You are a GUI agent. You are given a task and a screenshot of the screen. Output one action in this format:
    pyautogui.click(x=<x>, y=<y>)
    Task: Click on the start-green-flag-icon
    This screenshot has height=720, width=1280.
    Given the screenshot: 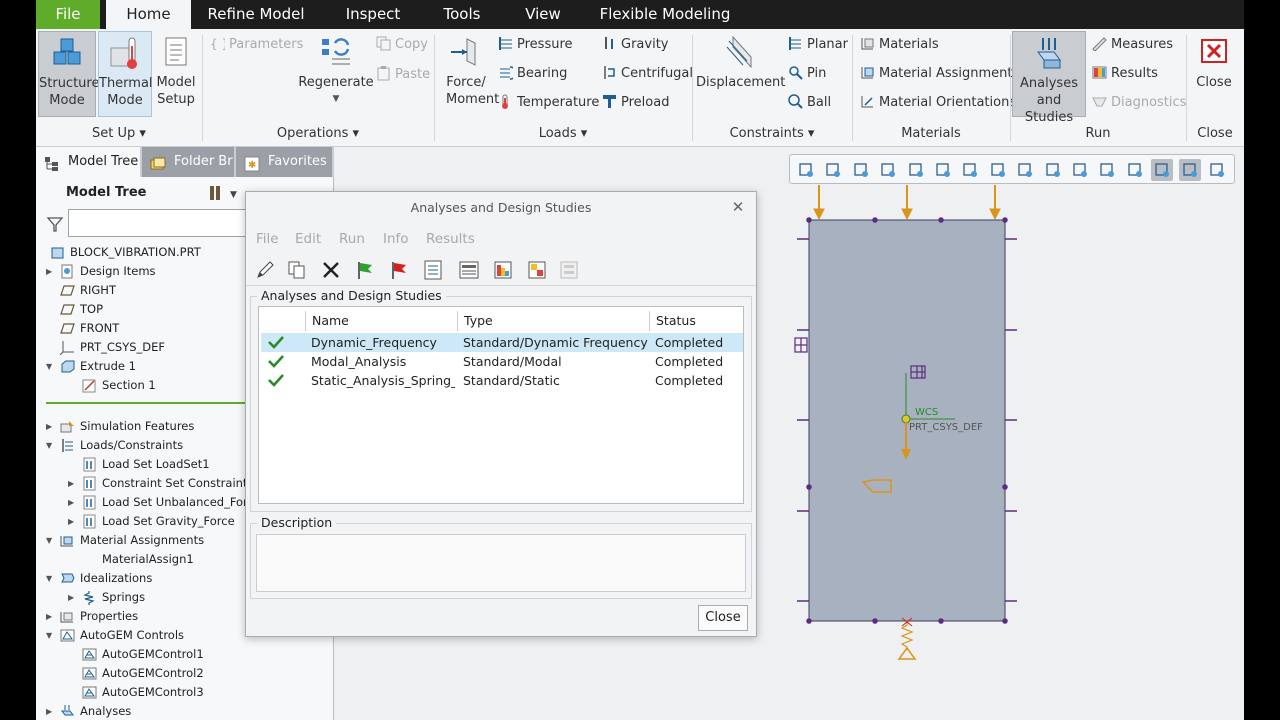 What is the action you would take?
    pyautogui.click(x=365, y=270)
    